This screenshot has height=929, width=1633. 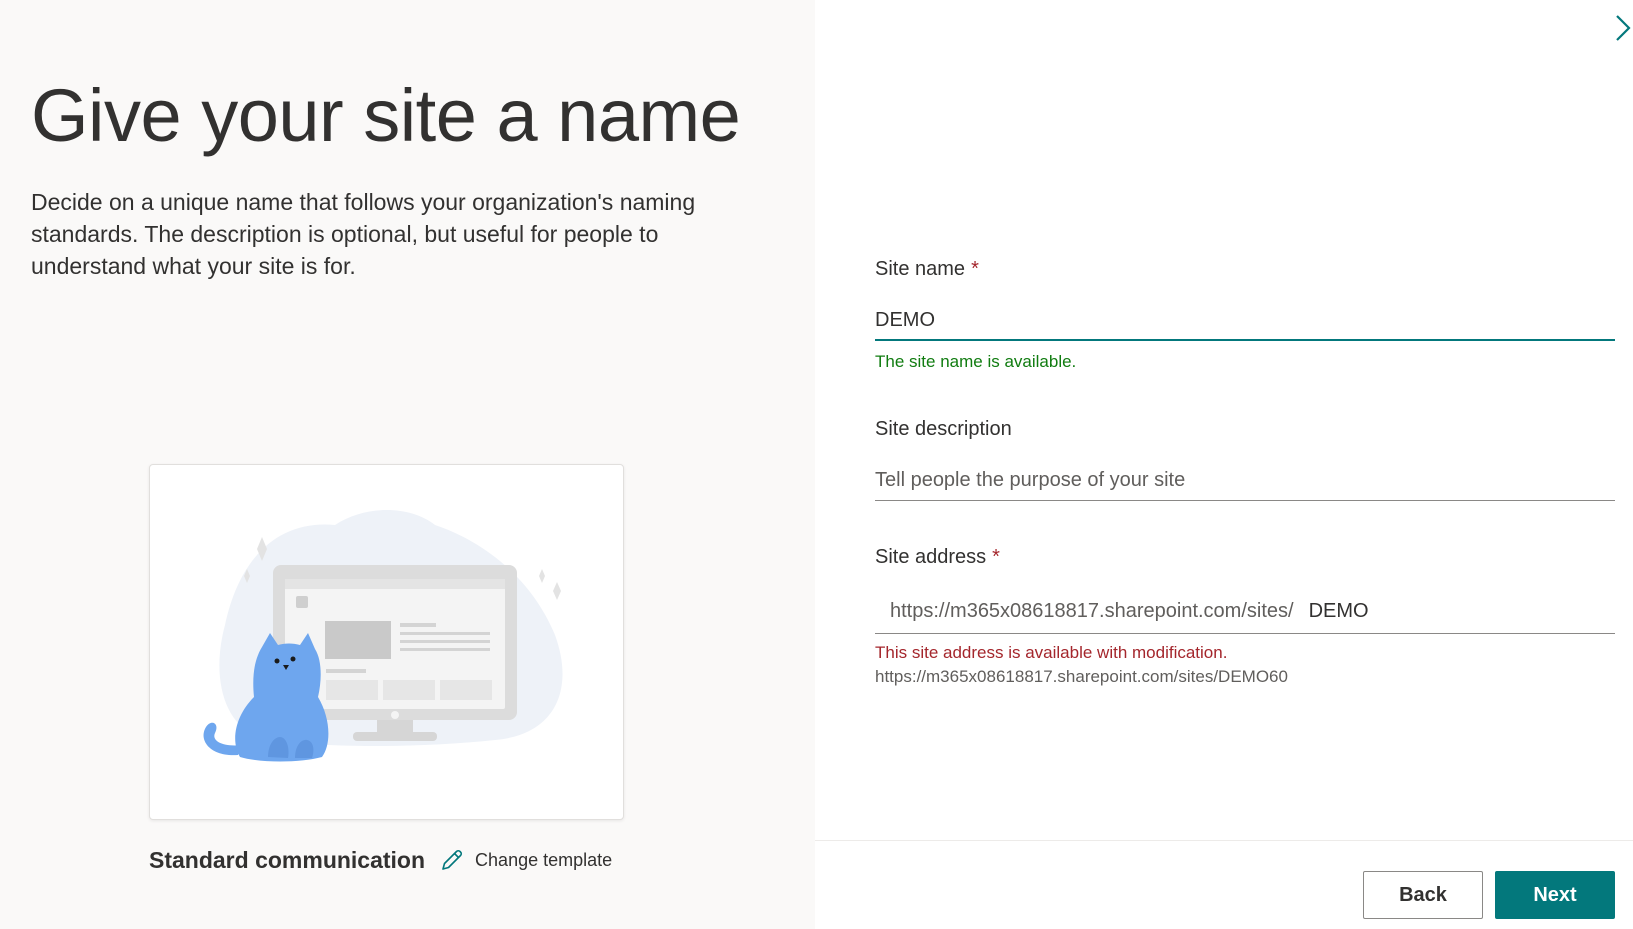 What do you see at coordinates (386, 115) in the screenshot?
I see `page-title: Give your site a name` at bounding box center [386, 115].